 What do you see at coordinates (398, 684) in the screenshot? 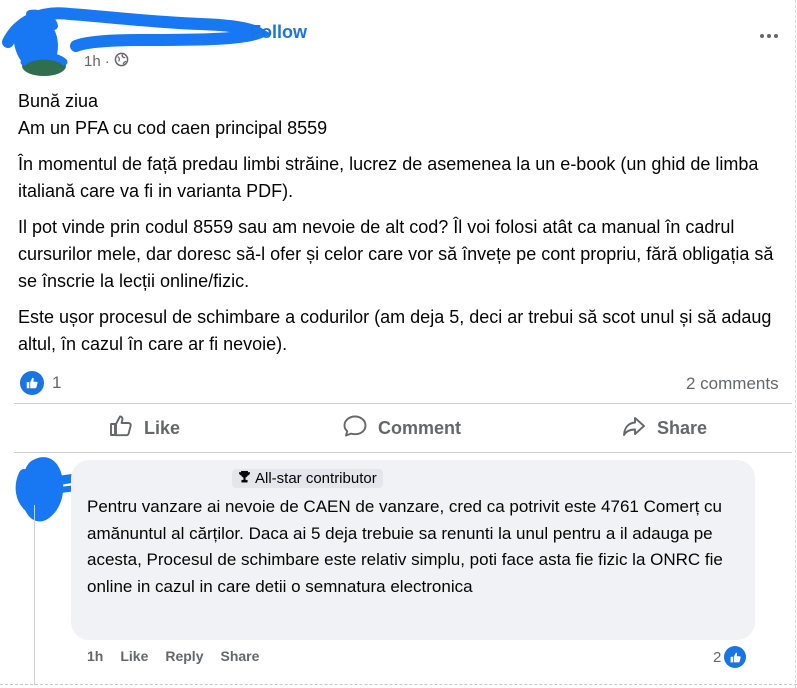
I see `bottom-edge` at bounding box center [398, 684].